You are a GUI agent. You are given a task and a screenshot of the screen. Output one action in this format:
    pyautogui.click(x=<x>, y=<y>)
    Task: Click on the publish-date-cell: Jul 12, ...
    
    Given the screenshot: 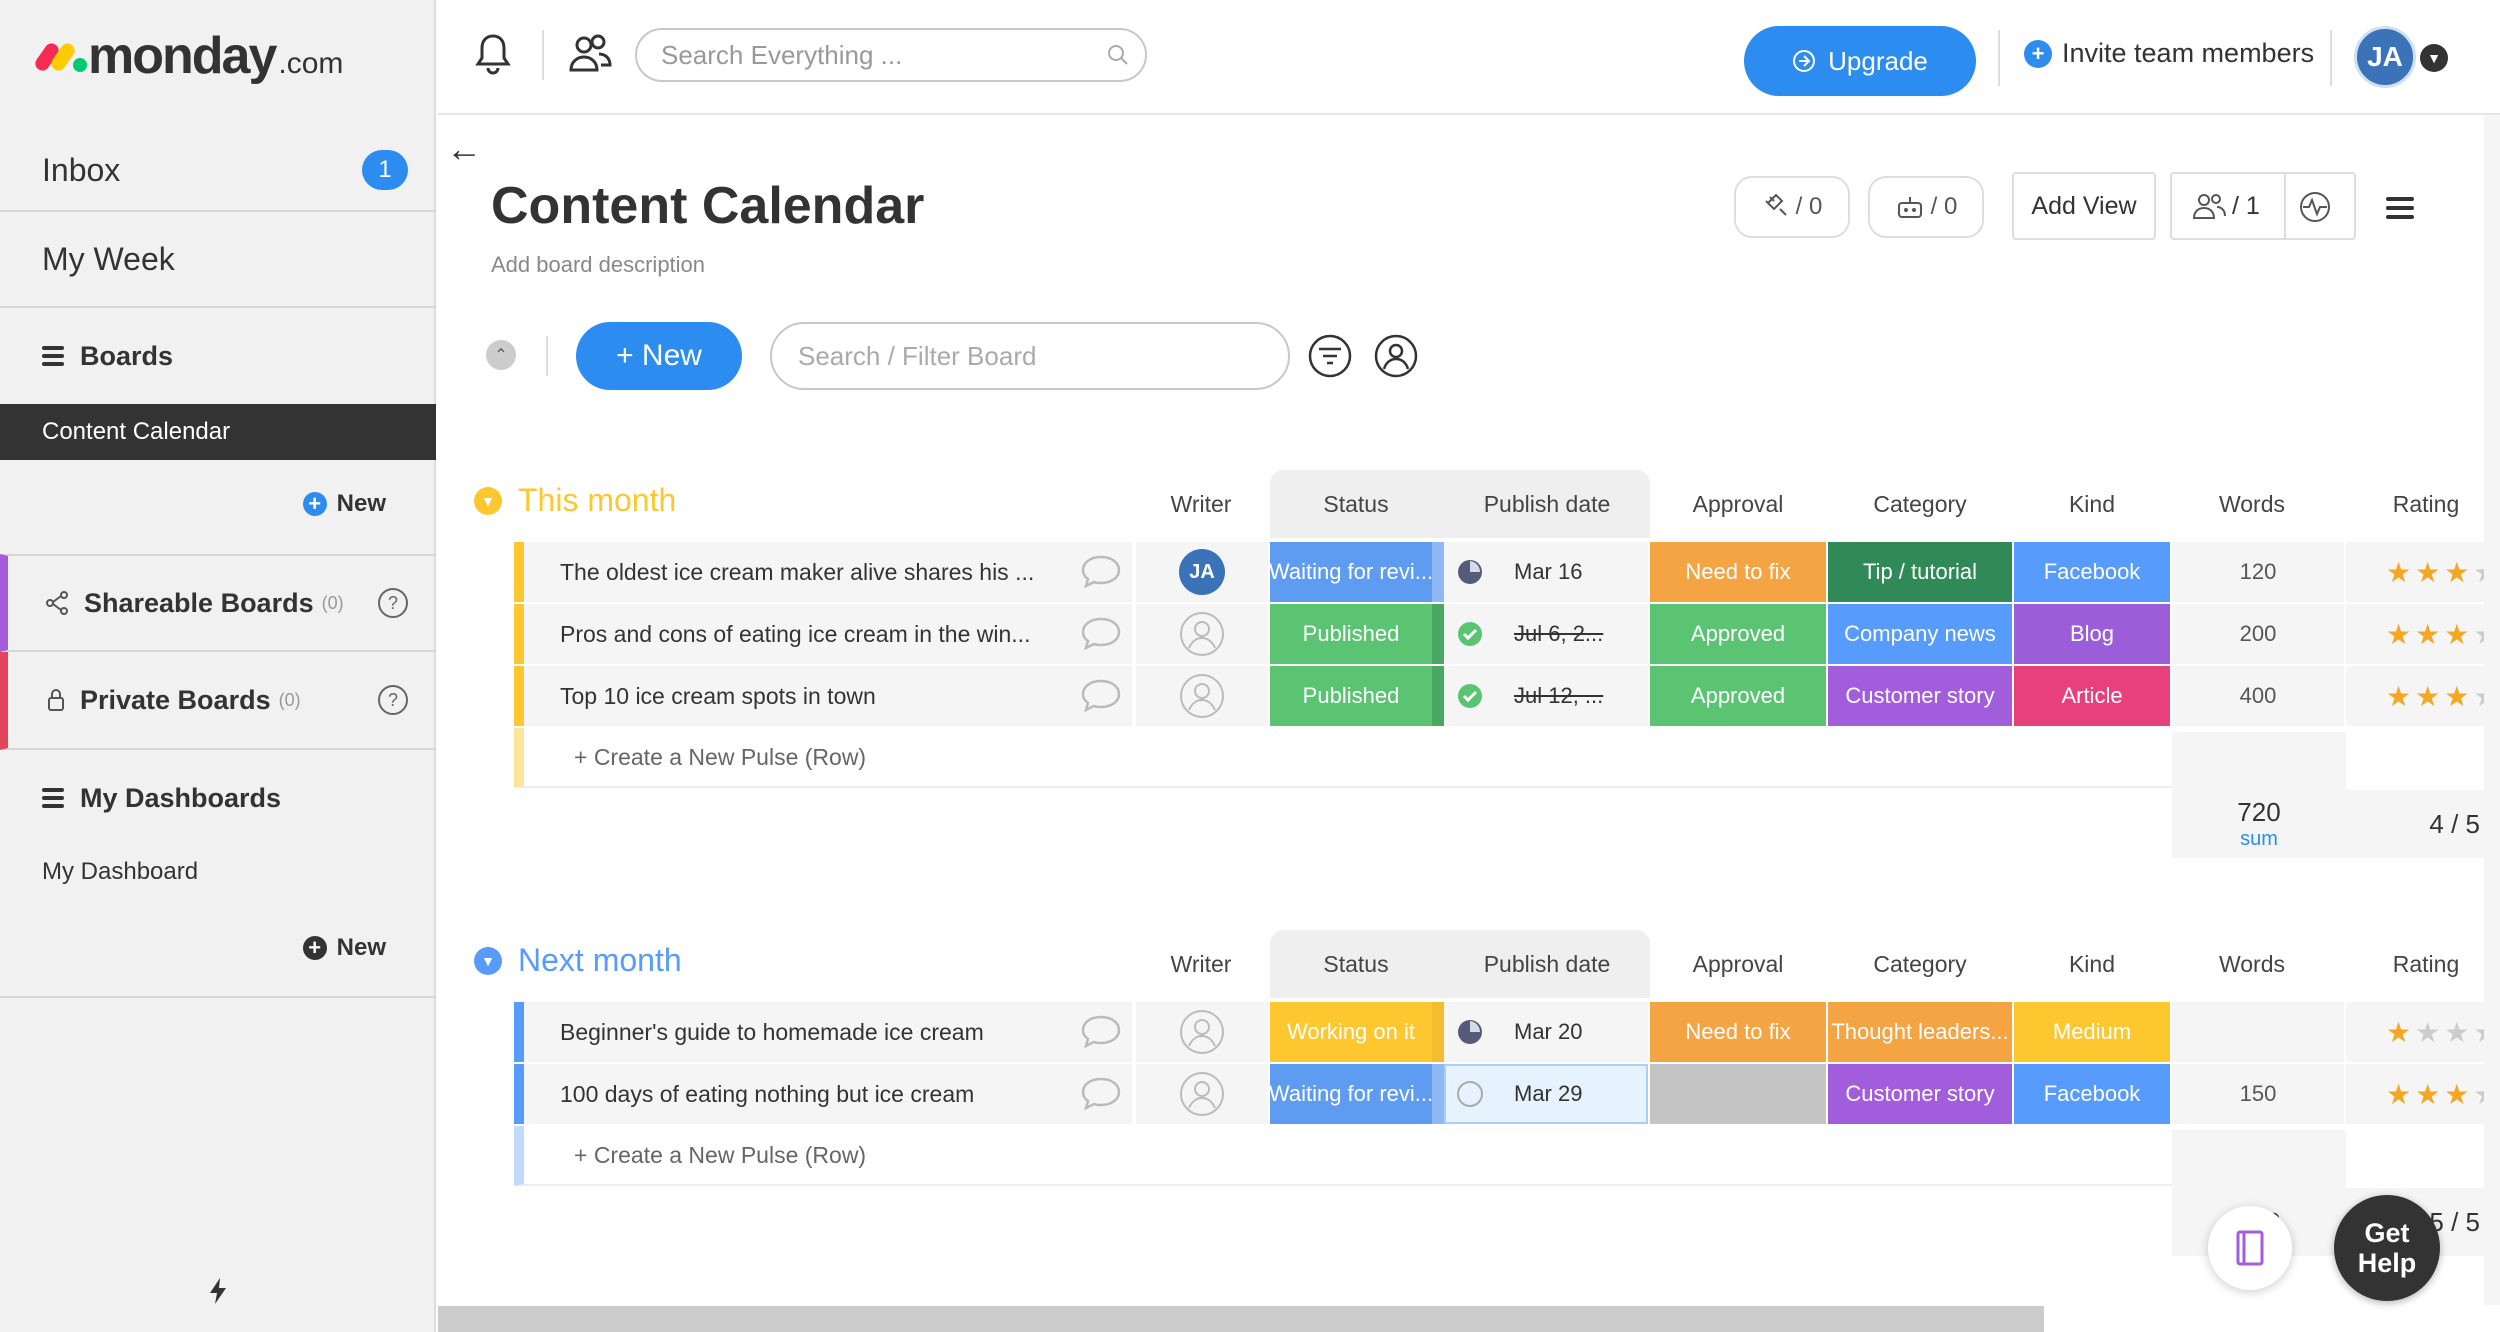 What is the action you would take?
    pyautogui.click(x=1547, y=696)
    